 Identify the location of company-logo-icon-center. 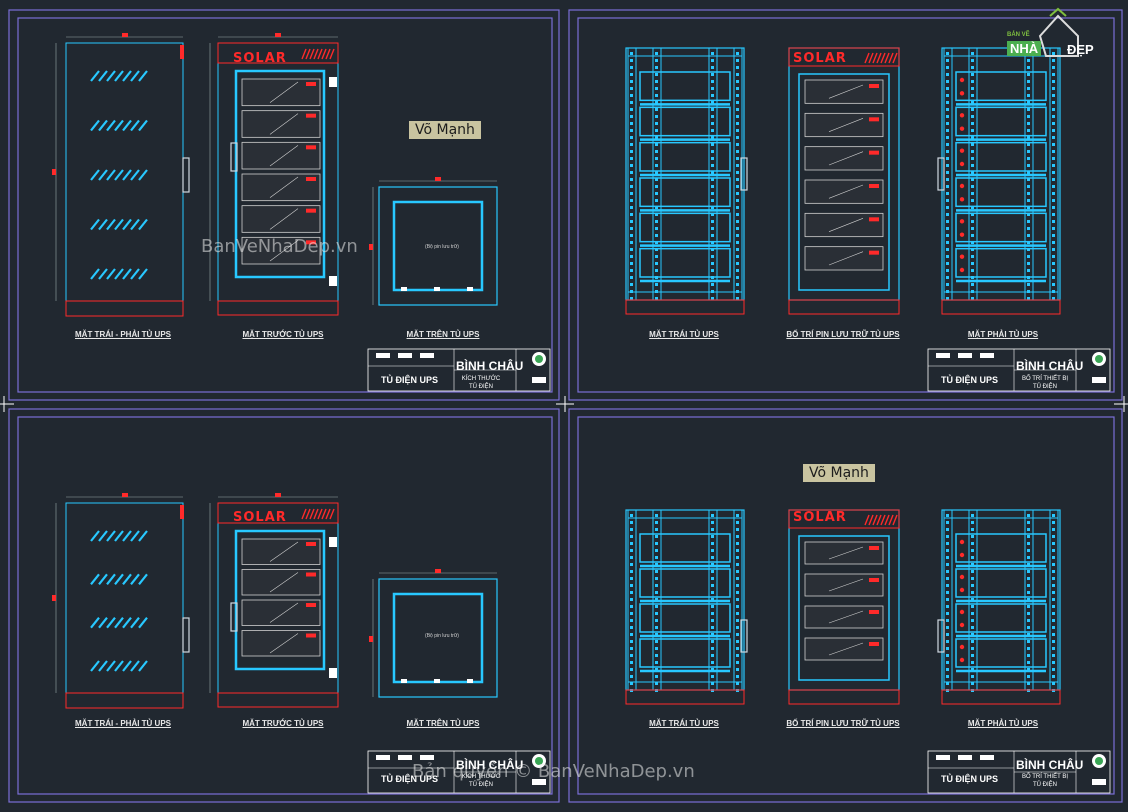
(539, 359).